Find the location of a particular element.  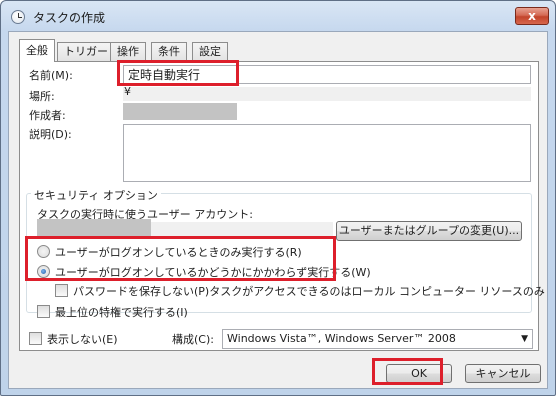

run-account-field is located at coordinates (242, 229).